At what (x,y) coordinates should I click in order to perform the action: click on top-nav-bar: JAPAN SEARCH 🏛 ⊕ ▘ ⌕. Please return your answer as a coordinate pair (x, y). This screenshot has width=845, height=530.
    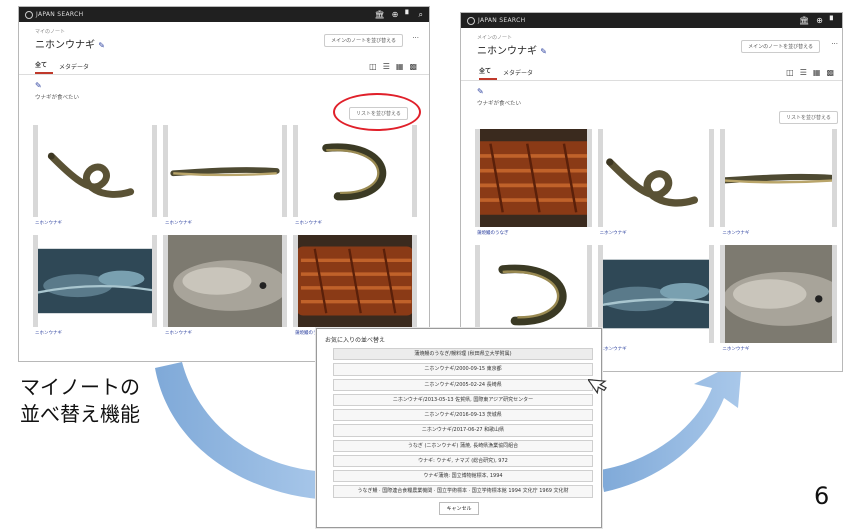
    Looking at the image, I should click on (224, 14).